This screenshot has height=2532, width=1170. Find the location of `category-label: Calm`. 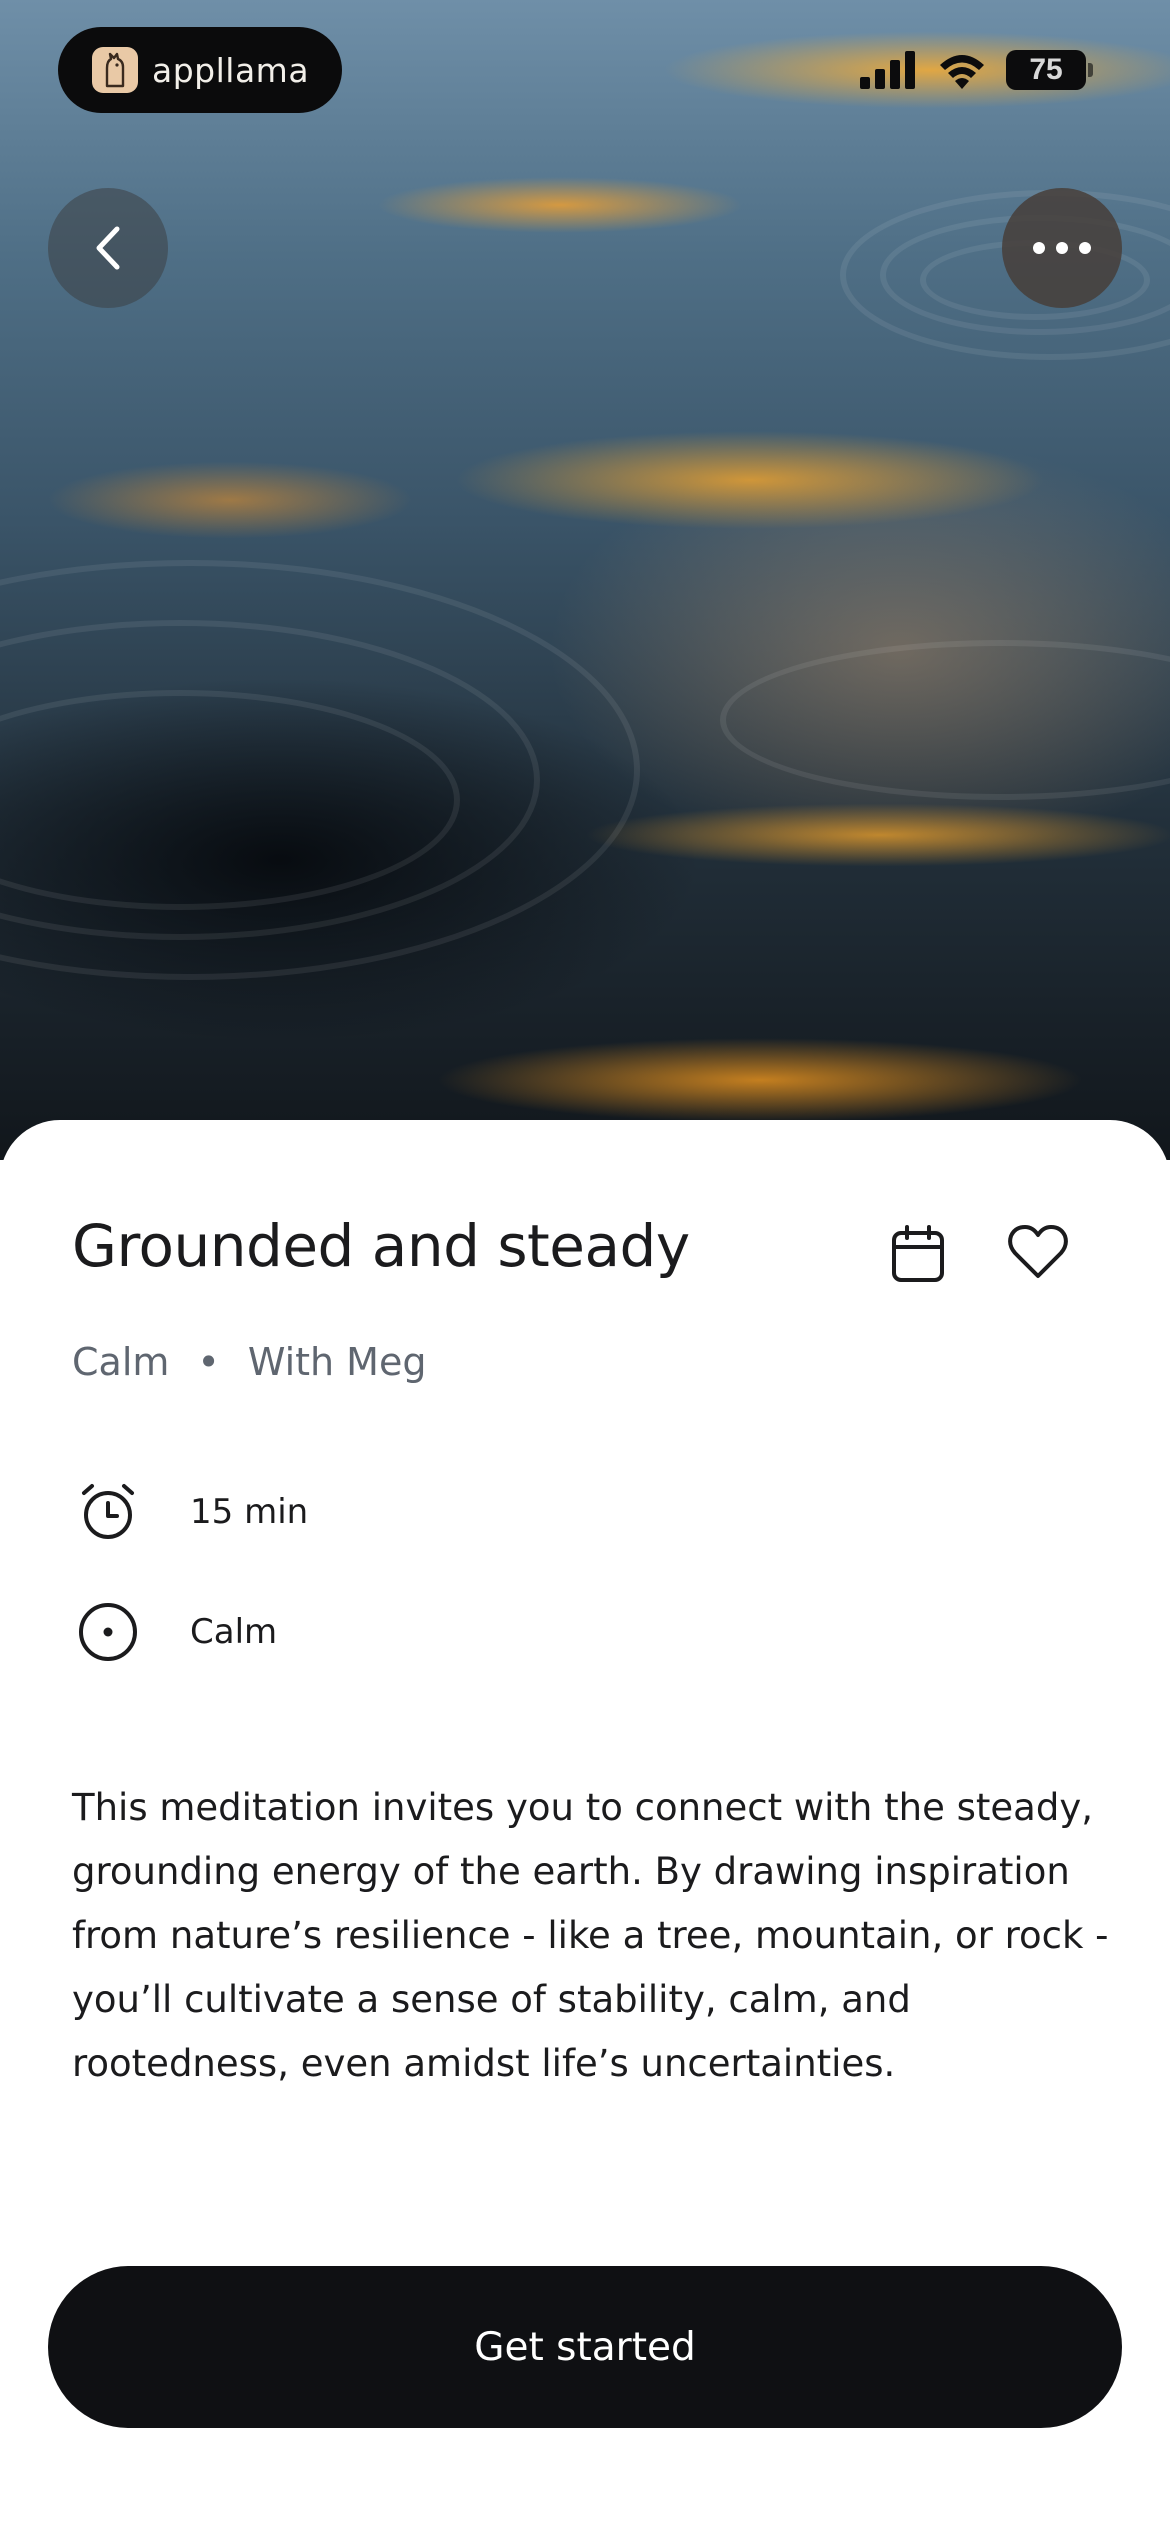

category-label: Calm is located at coordinates (121, 1362).